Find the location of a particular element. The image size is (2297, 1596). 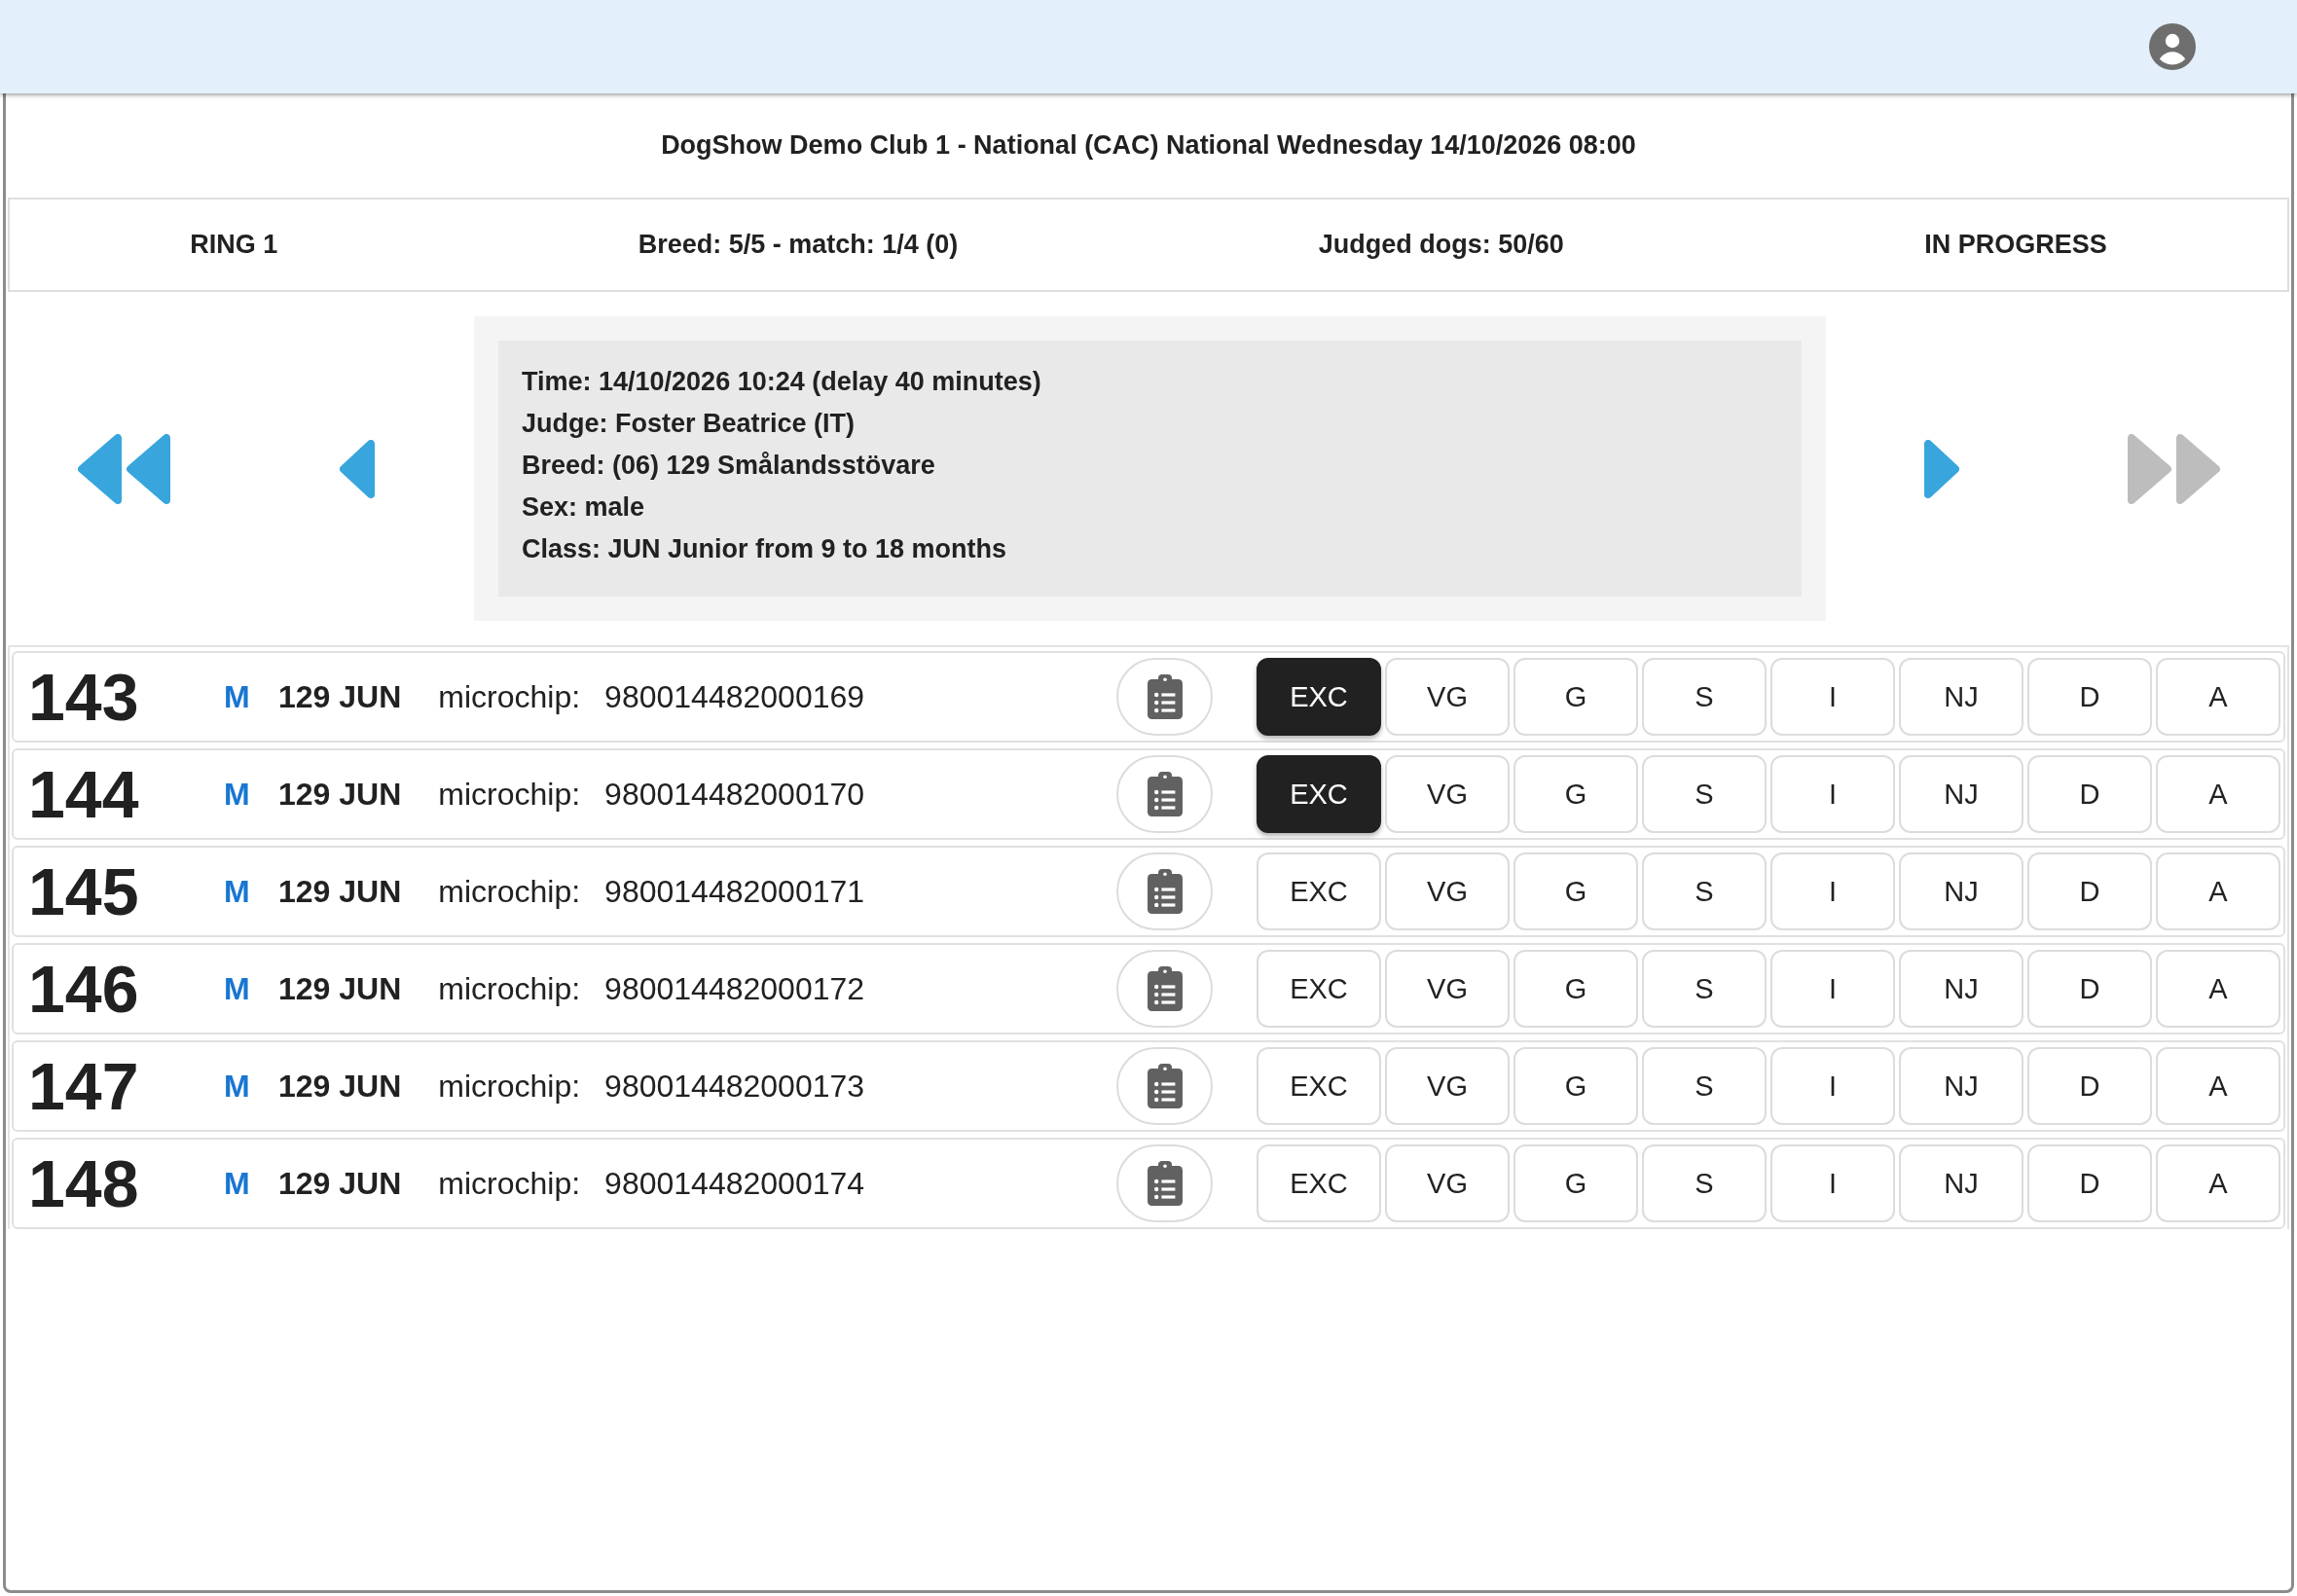

microchip-number: 980014482000173 is located at coordinates (734, 1086).